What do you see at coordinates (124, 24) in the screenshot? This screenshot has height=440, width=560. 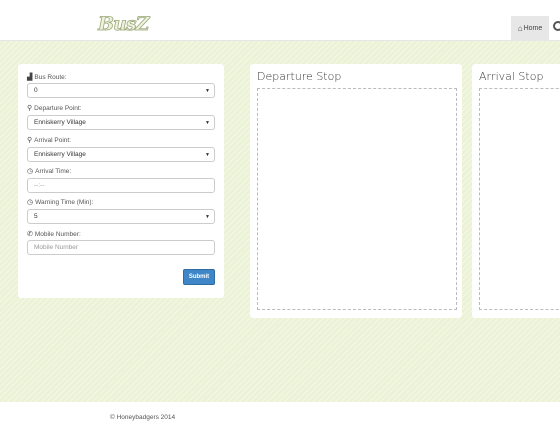 I see `logo: BusZ` at bounding box center [124, 24].